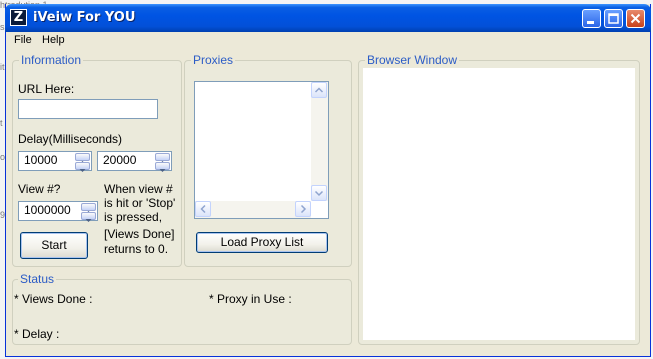 Image resolution: width=653 pixels, height=359 pixels. What do you see at coordinates (39, 189) in the screenshot?
I see `view-count-label: View #?` at bounding box center [39, 189].